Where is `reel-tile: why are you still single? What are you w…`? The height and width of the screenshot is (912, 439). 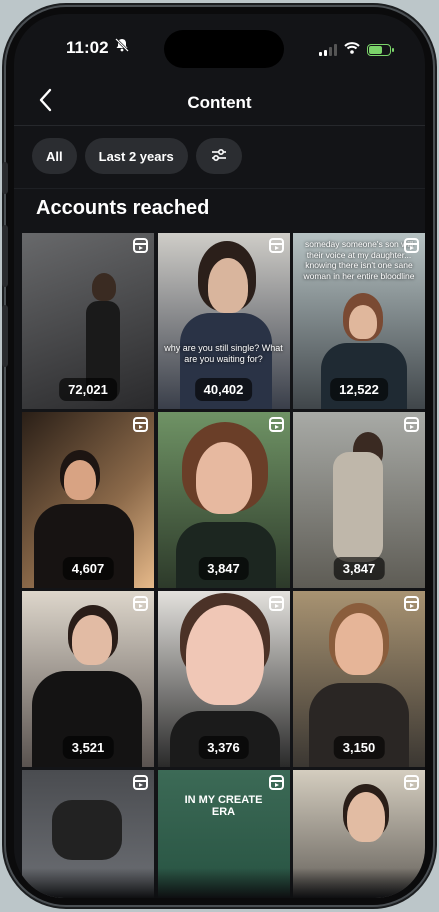 reel-tile: why are you still single? What are you w… is located at coordinates (223, 321).